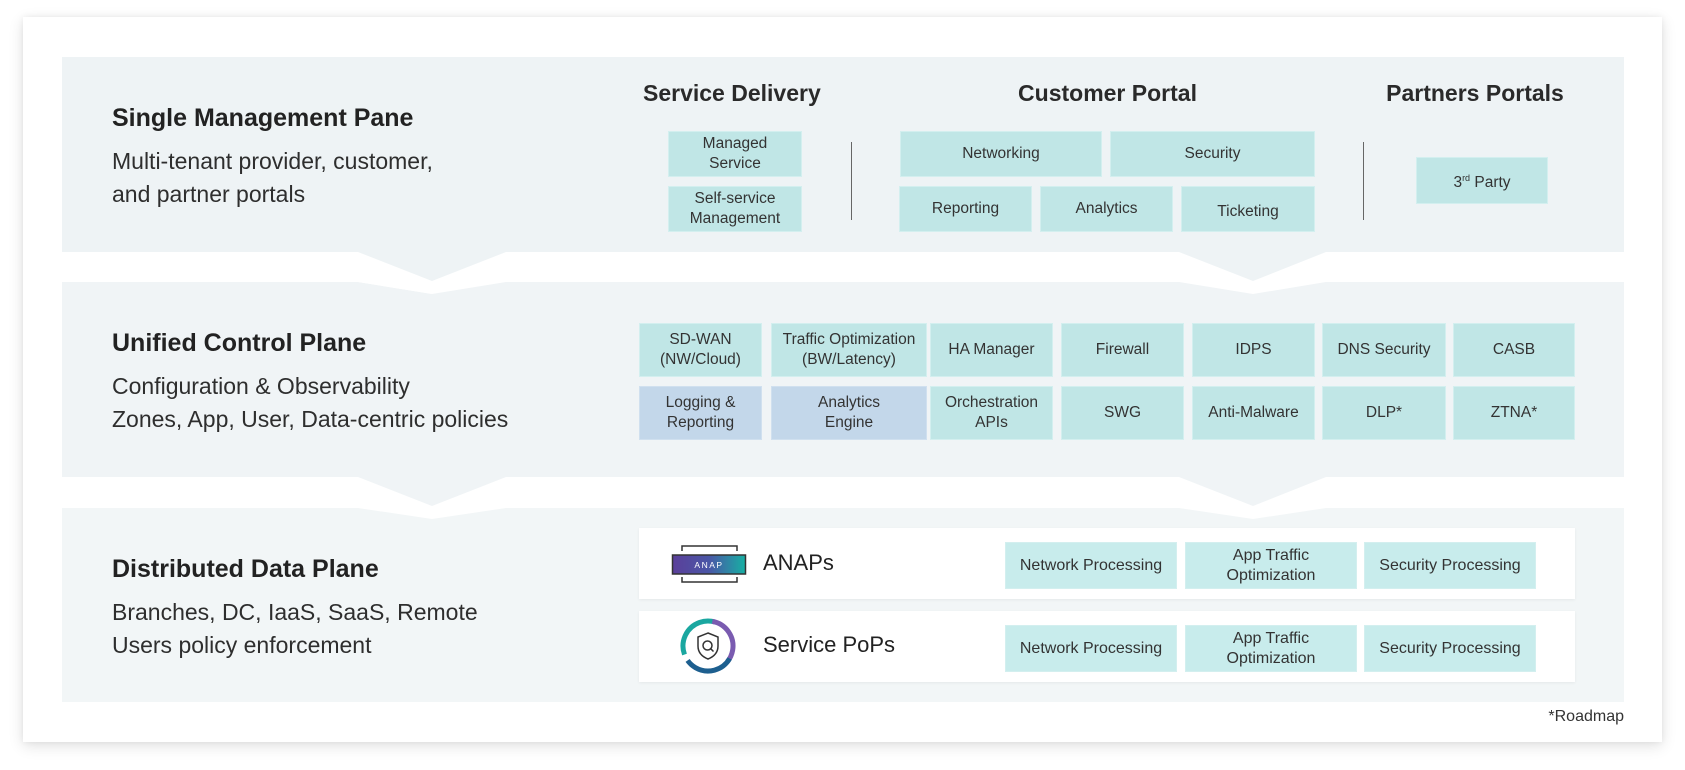 The height and width of the screenshot is (770, 1685). I want to click on control-capability-box: IDPS, so click(1253, 350).